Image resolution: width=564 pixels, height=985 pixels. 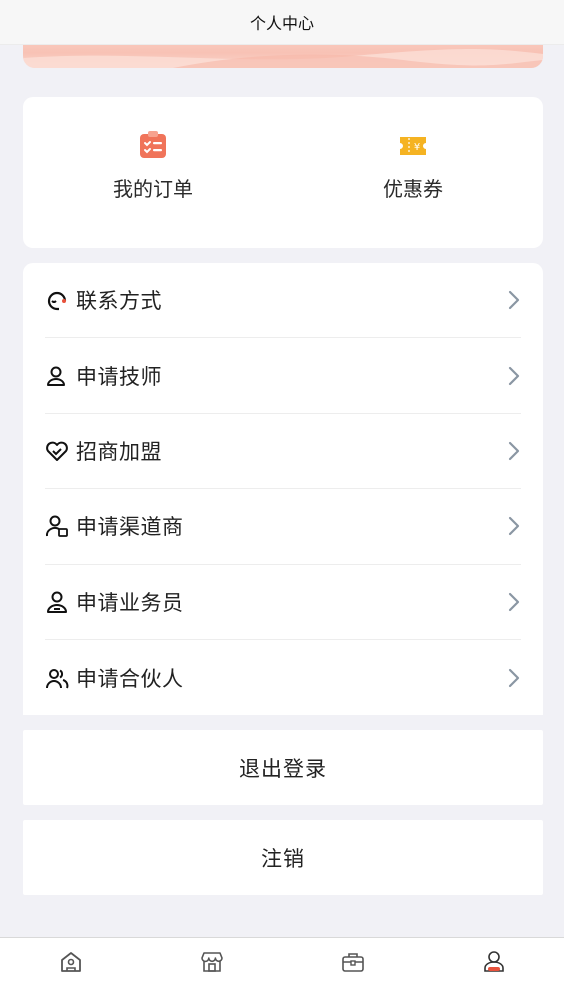 What do you see at coordinates (57, 602) in the screenshot?
I see `user-badge-icon` at bounding box center [57, 602].